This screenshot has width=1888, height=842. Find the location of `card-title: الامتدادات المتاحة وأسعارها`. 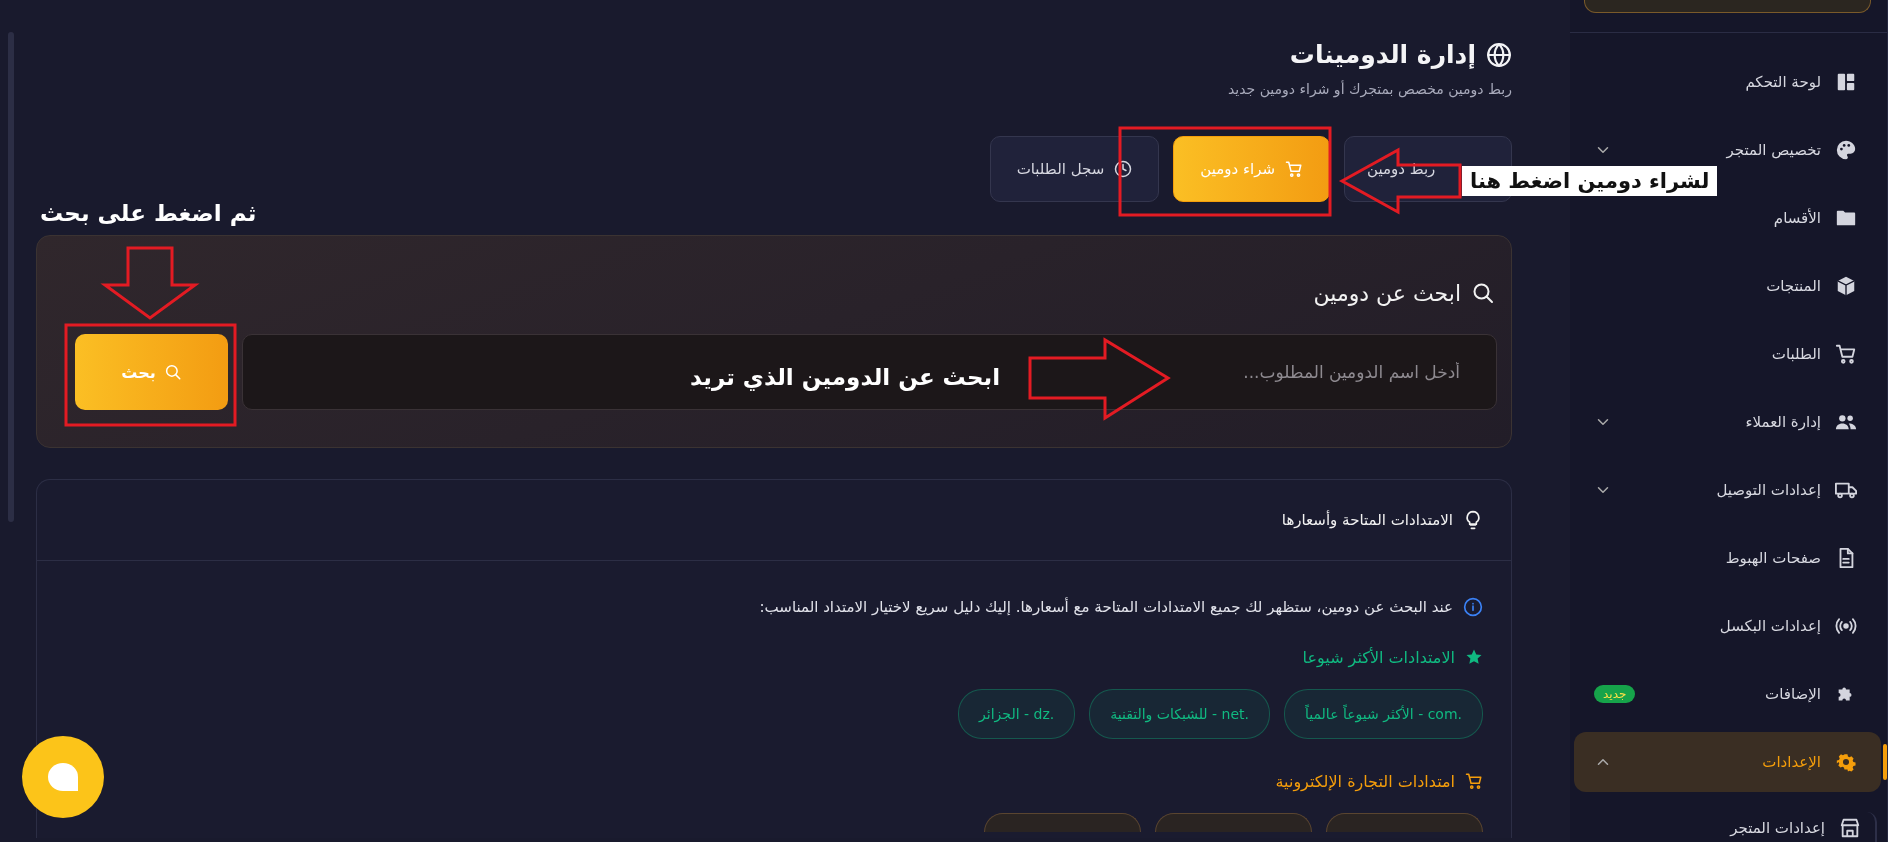

card-title: الامتدادات المتاحة وأسعارها is located at coordinates (1367, 520).